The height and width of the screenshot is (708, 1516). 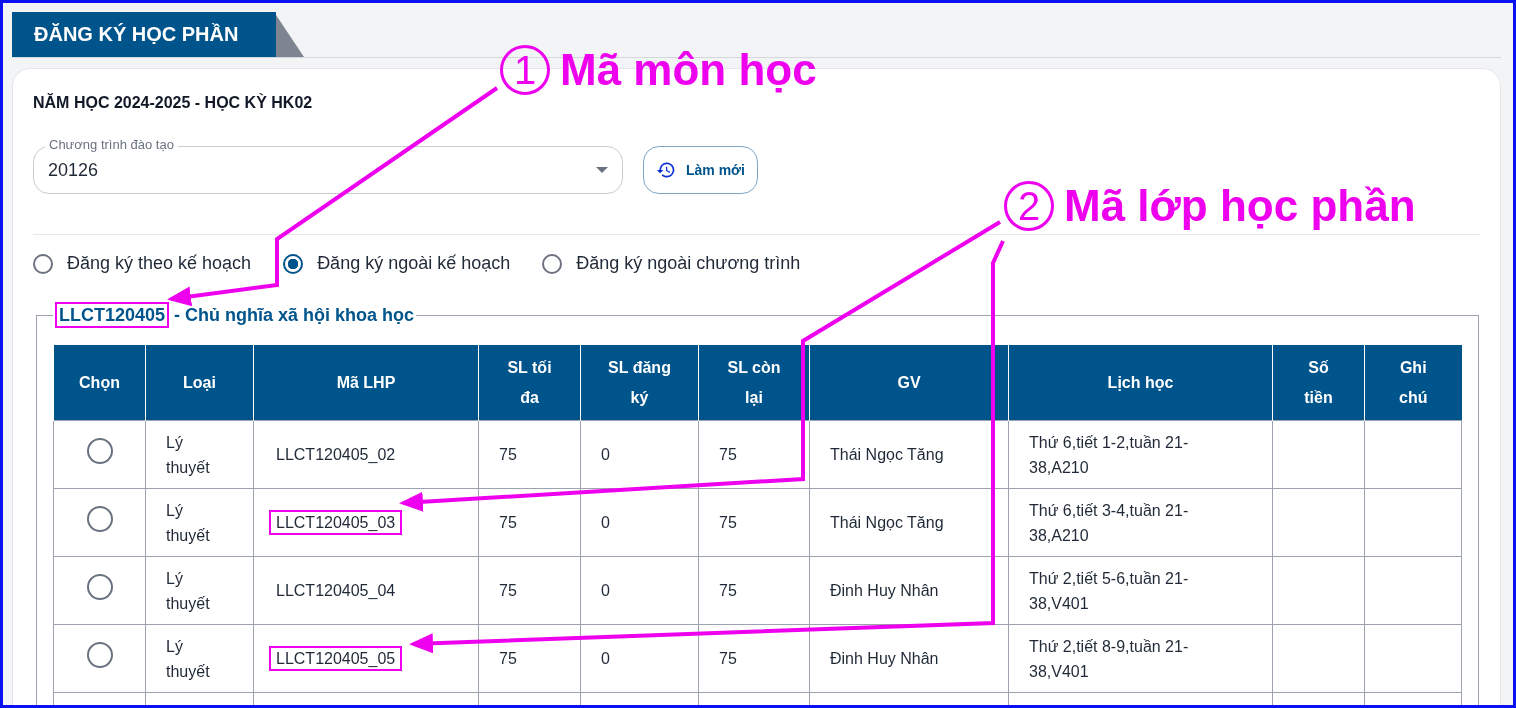 I want to click on column-header: Loại, so click(x=199, y=383).